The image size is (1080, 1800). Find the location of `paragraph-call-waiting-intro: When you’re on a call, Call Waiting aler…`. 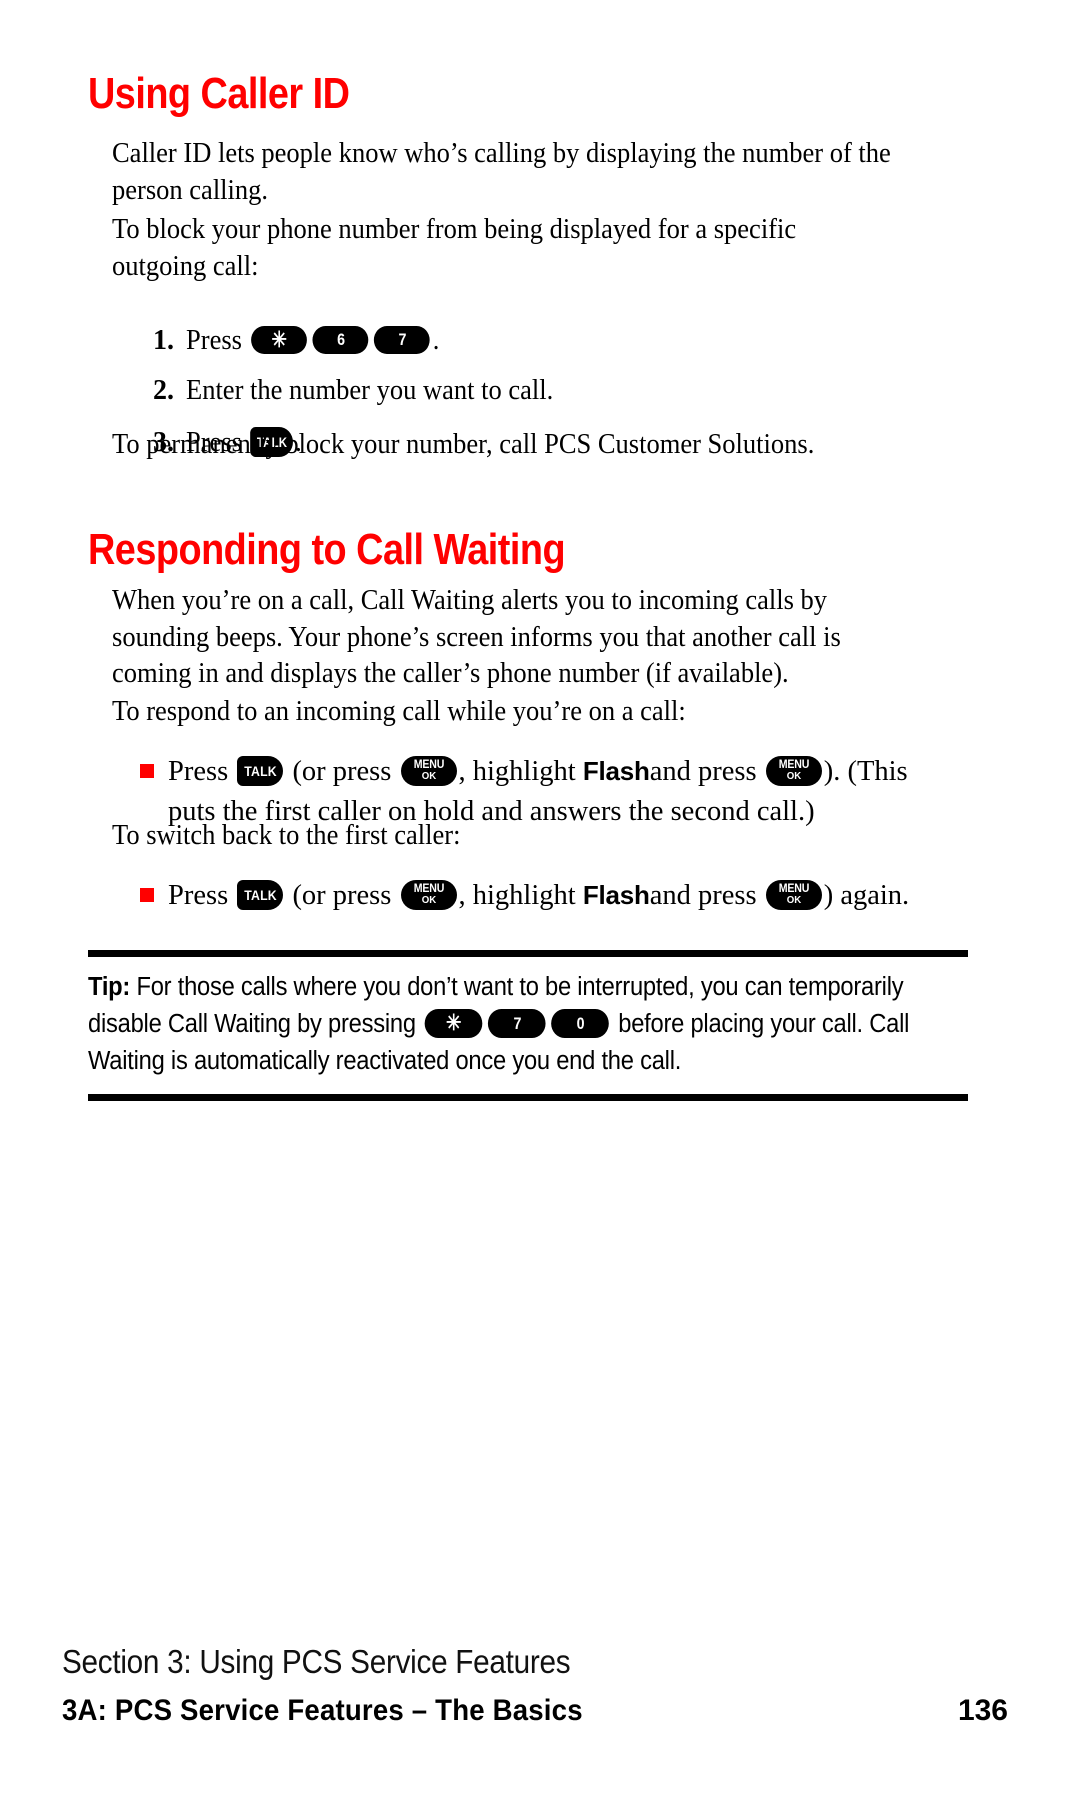

paragraph-call-waiting-intro: When you’re on a call, Call Waiting aler… is located at coordinates (476, 637).